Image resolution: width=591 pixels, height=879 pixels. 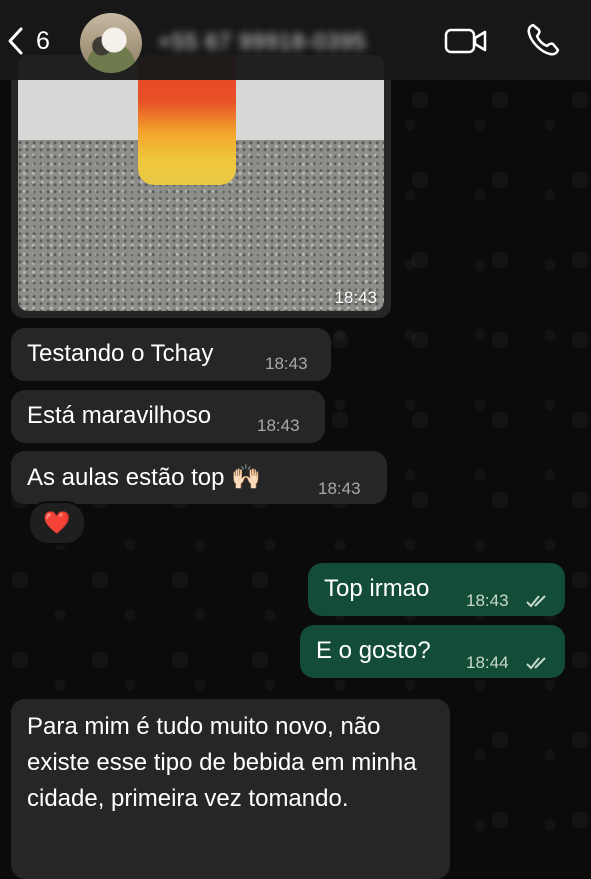 What do you see at coordinates (432, 651) in the screenshot?
I see `message-bubble-outgoing: E o gosto? 18:44` at bounding box center [432, 651].